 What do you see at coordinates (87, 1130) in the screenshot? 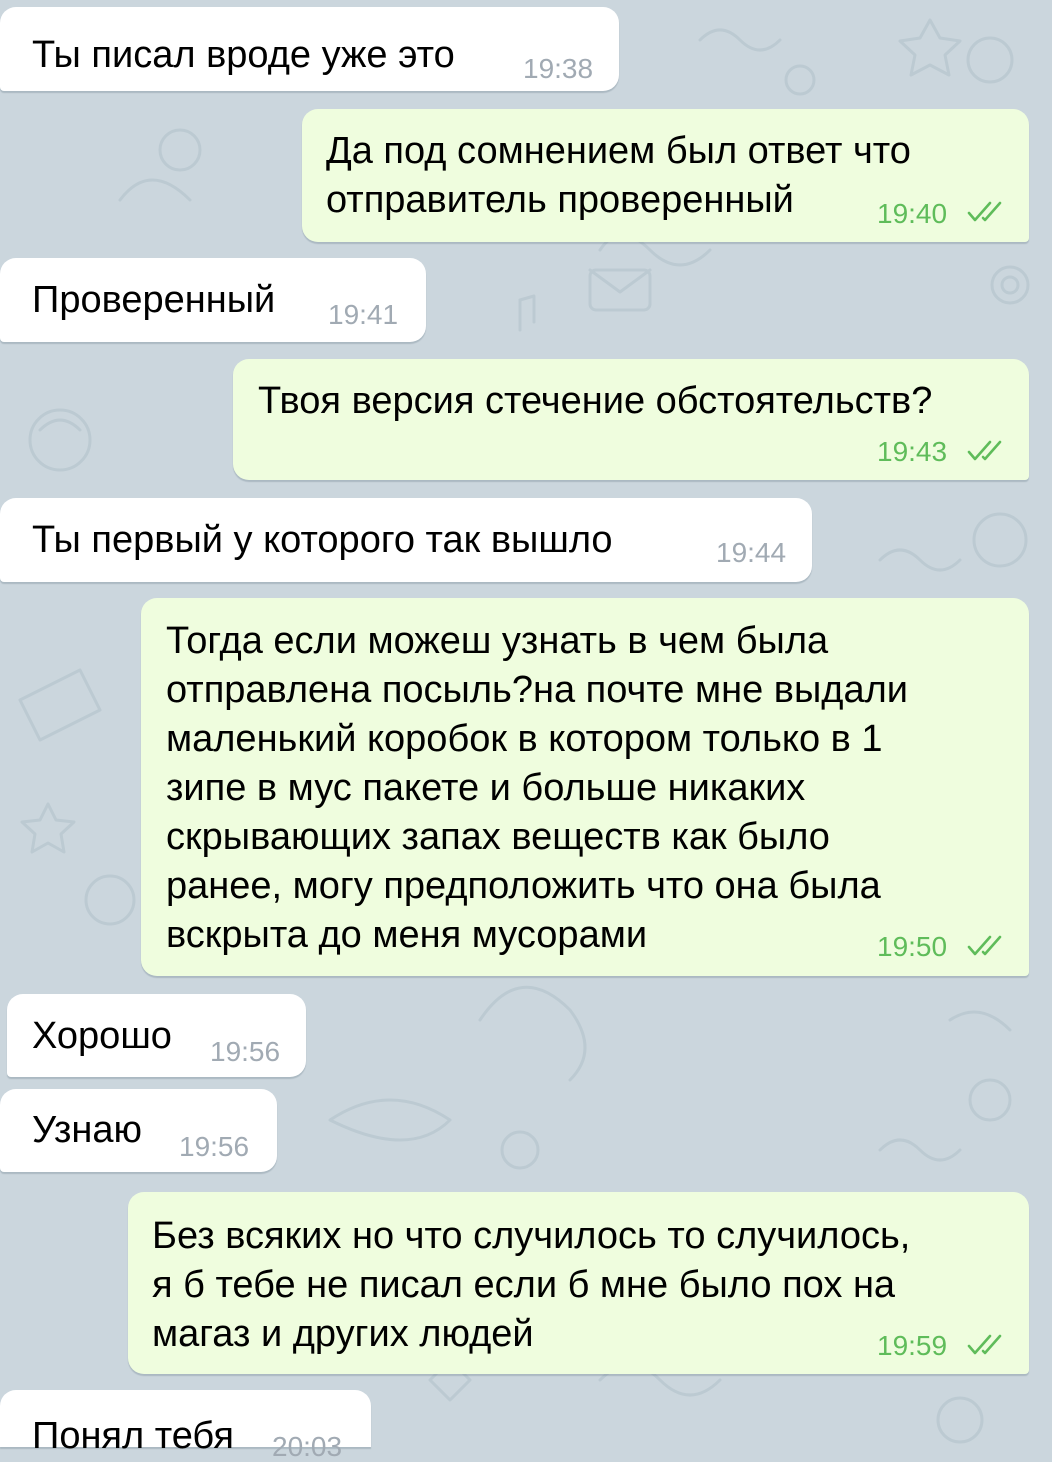
I see `message-text: Узнаю` at bounding box center [87, 1130].